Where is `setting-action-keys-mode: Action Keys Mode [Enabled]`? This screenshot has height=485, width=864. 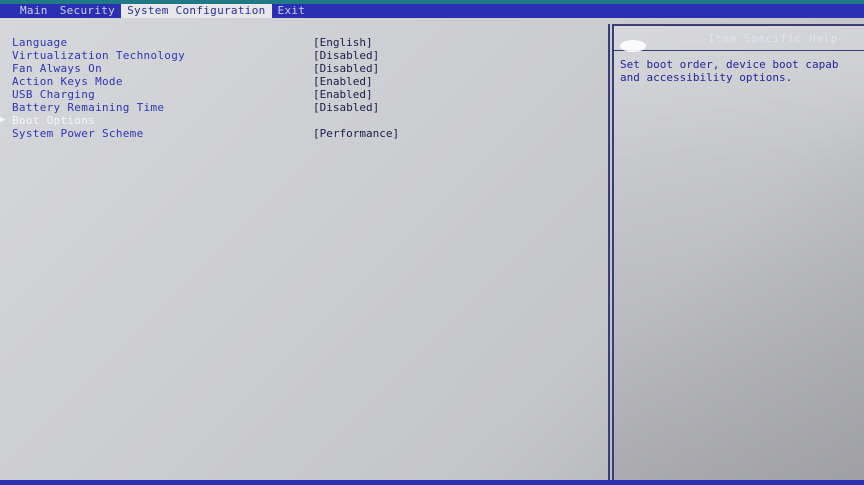 setting-action-keys-mode: Action Keys Mode [Enabled] is located at coordinates (307, 81).